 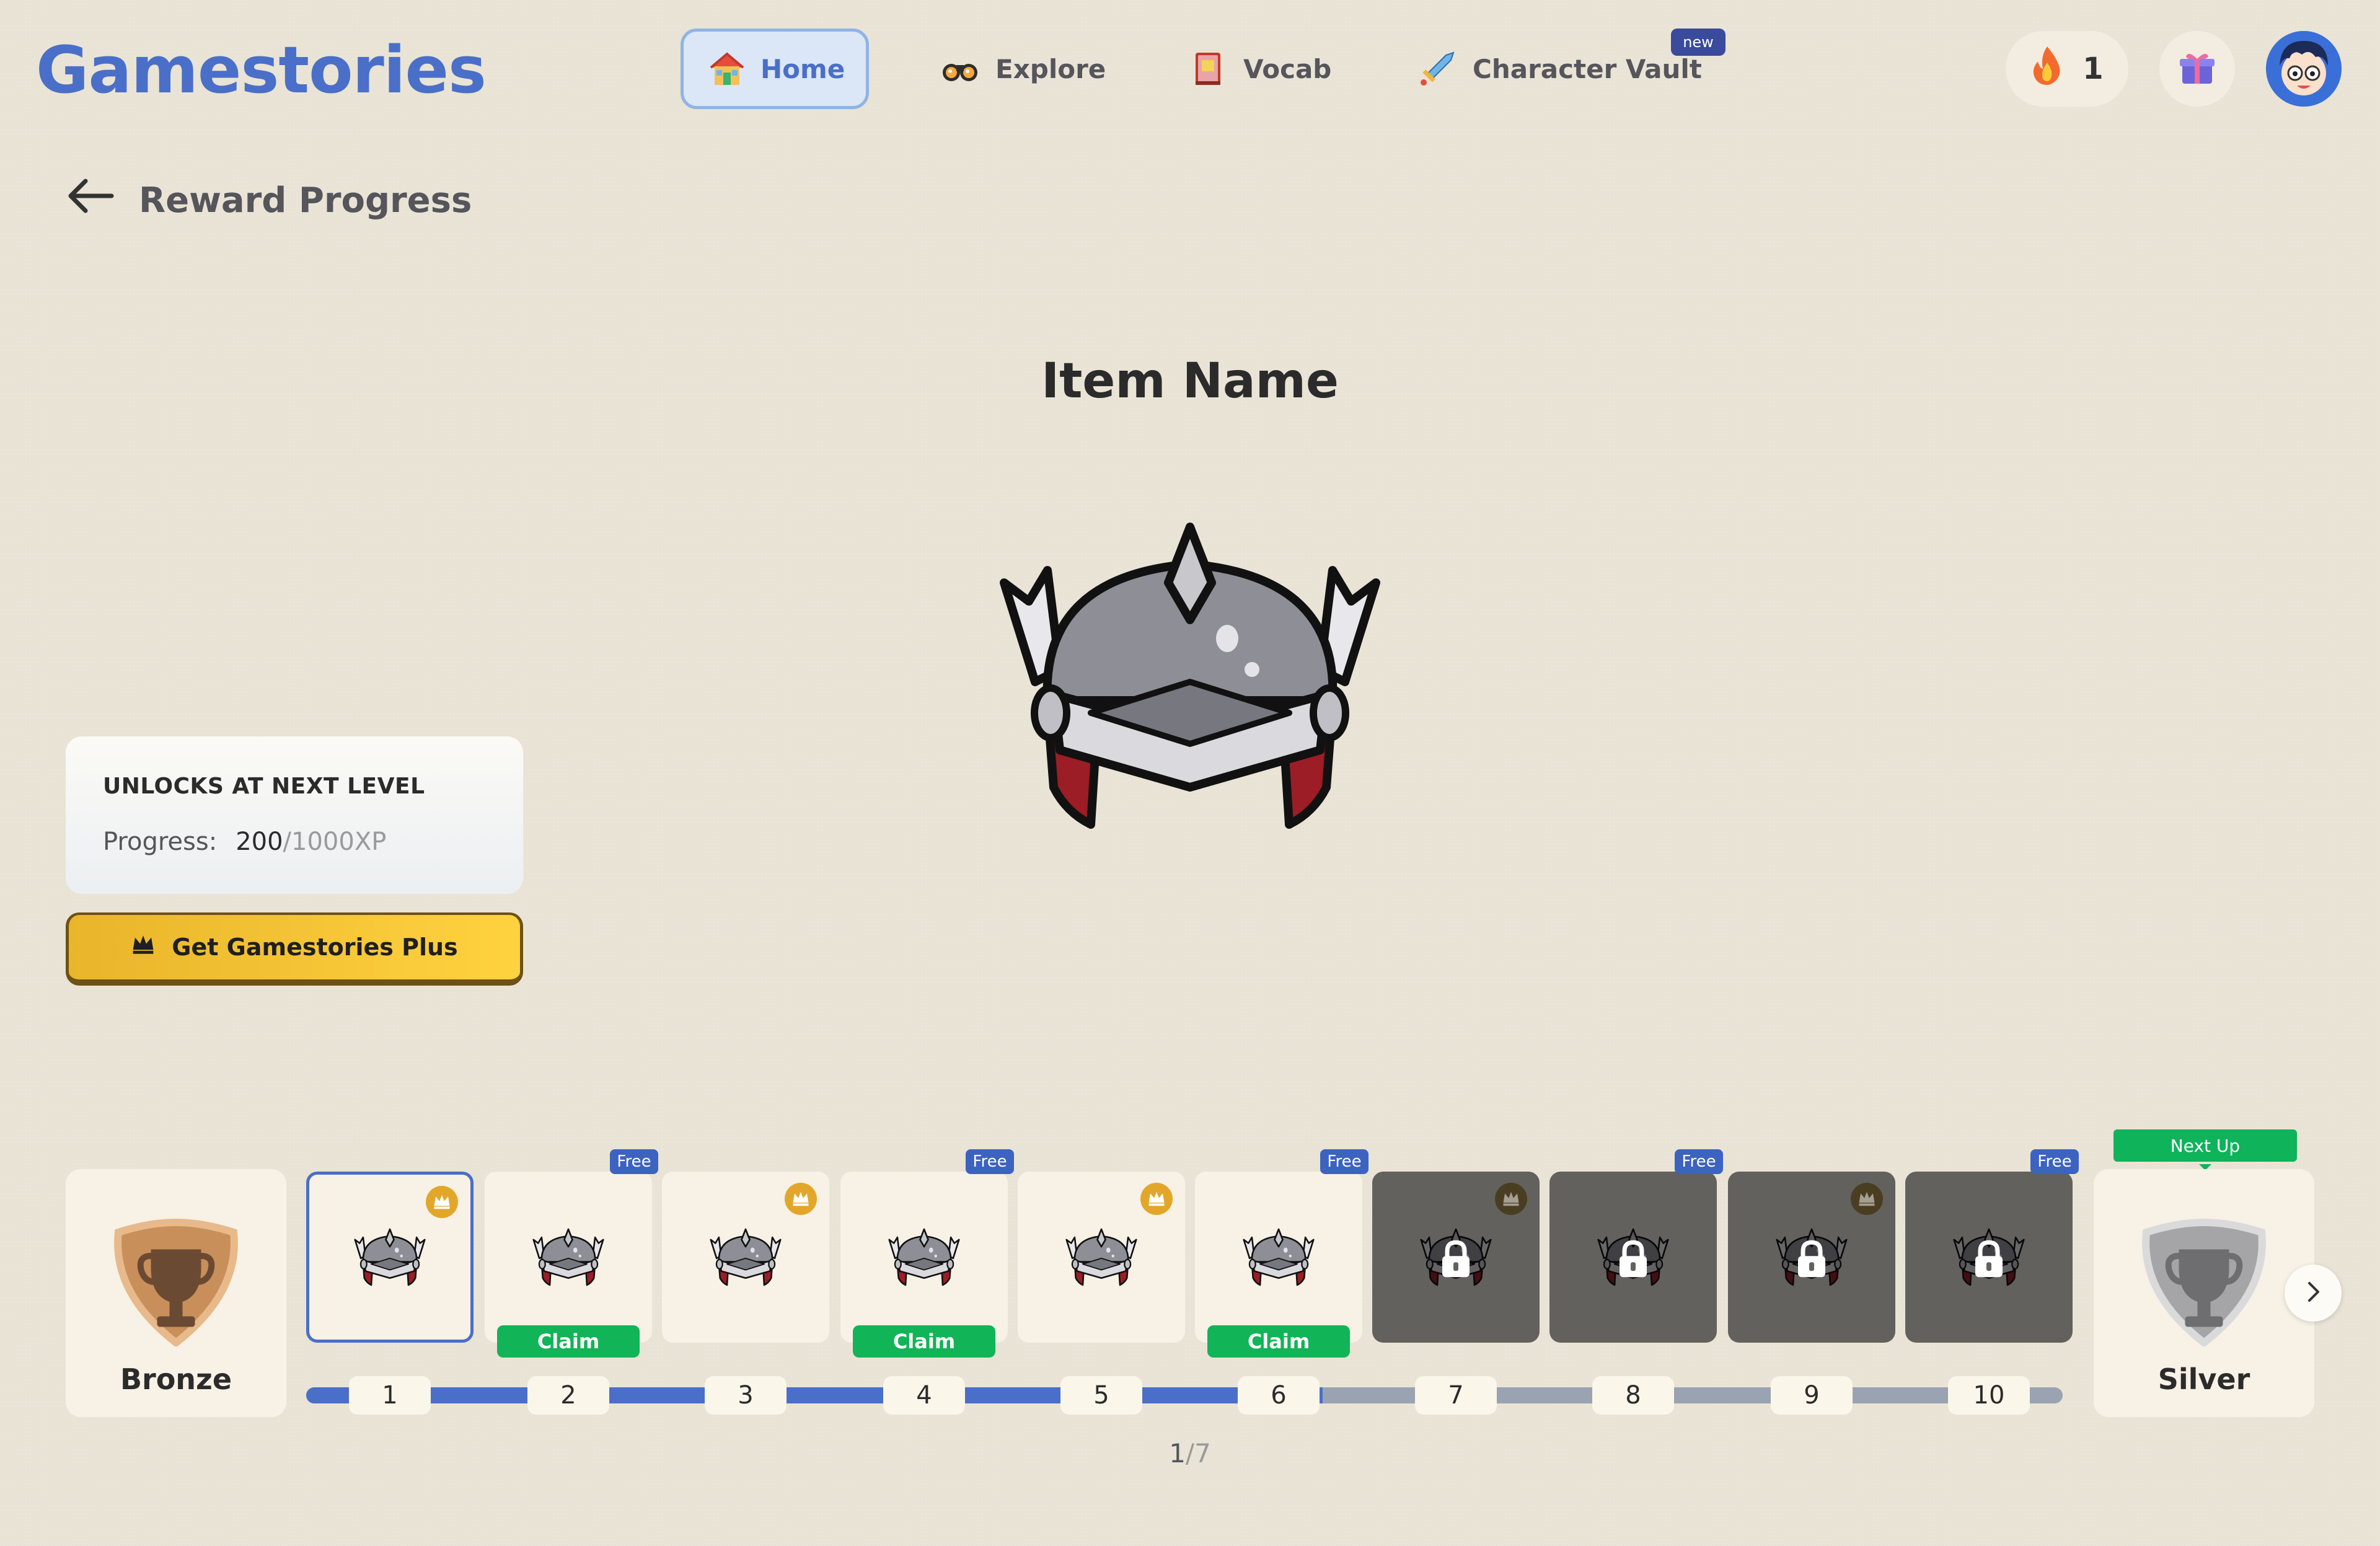 I want to click on user-avatar, so click(x=2304, y=69).